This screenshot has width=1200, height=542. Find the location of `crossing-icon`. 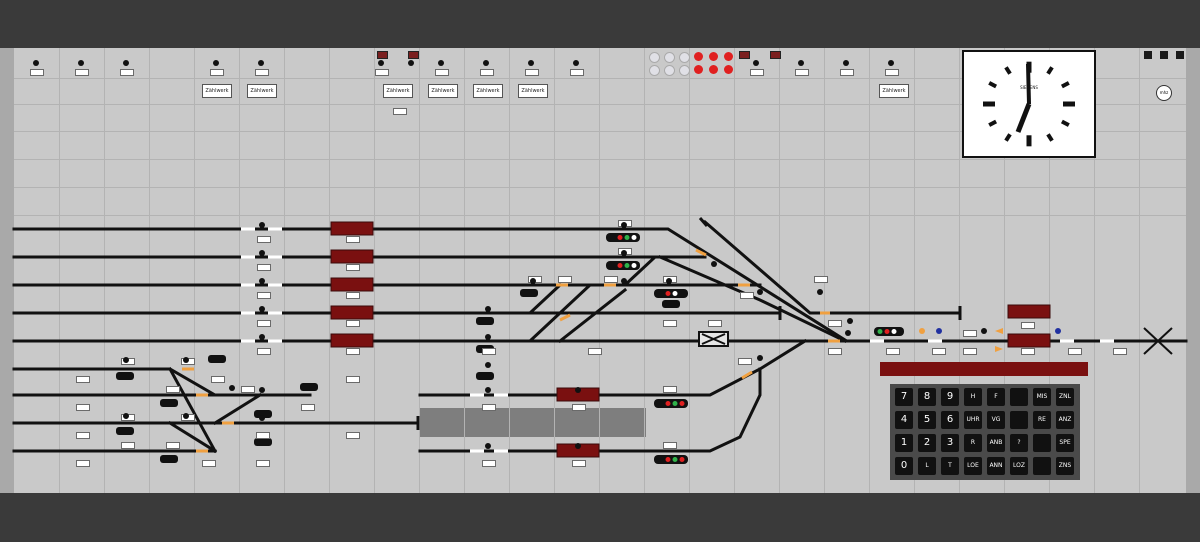

crossing-icon is located at coordinates (713, 339).